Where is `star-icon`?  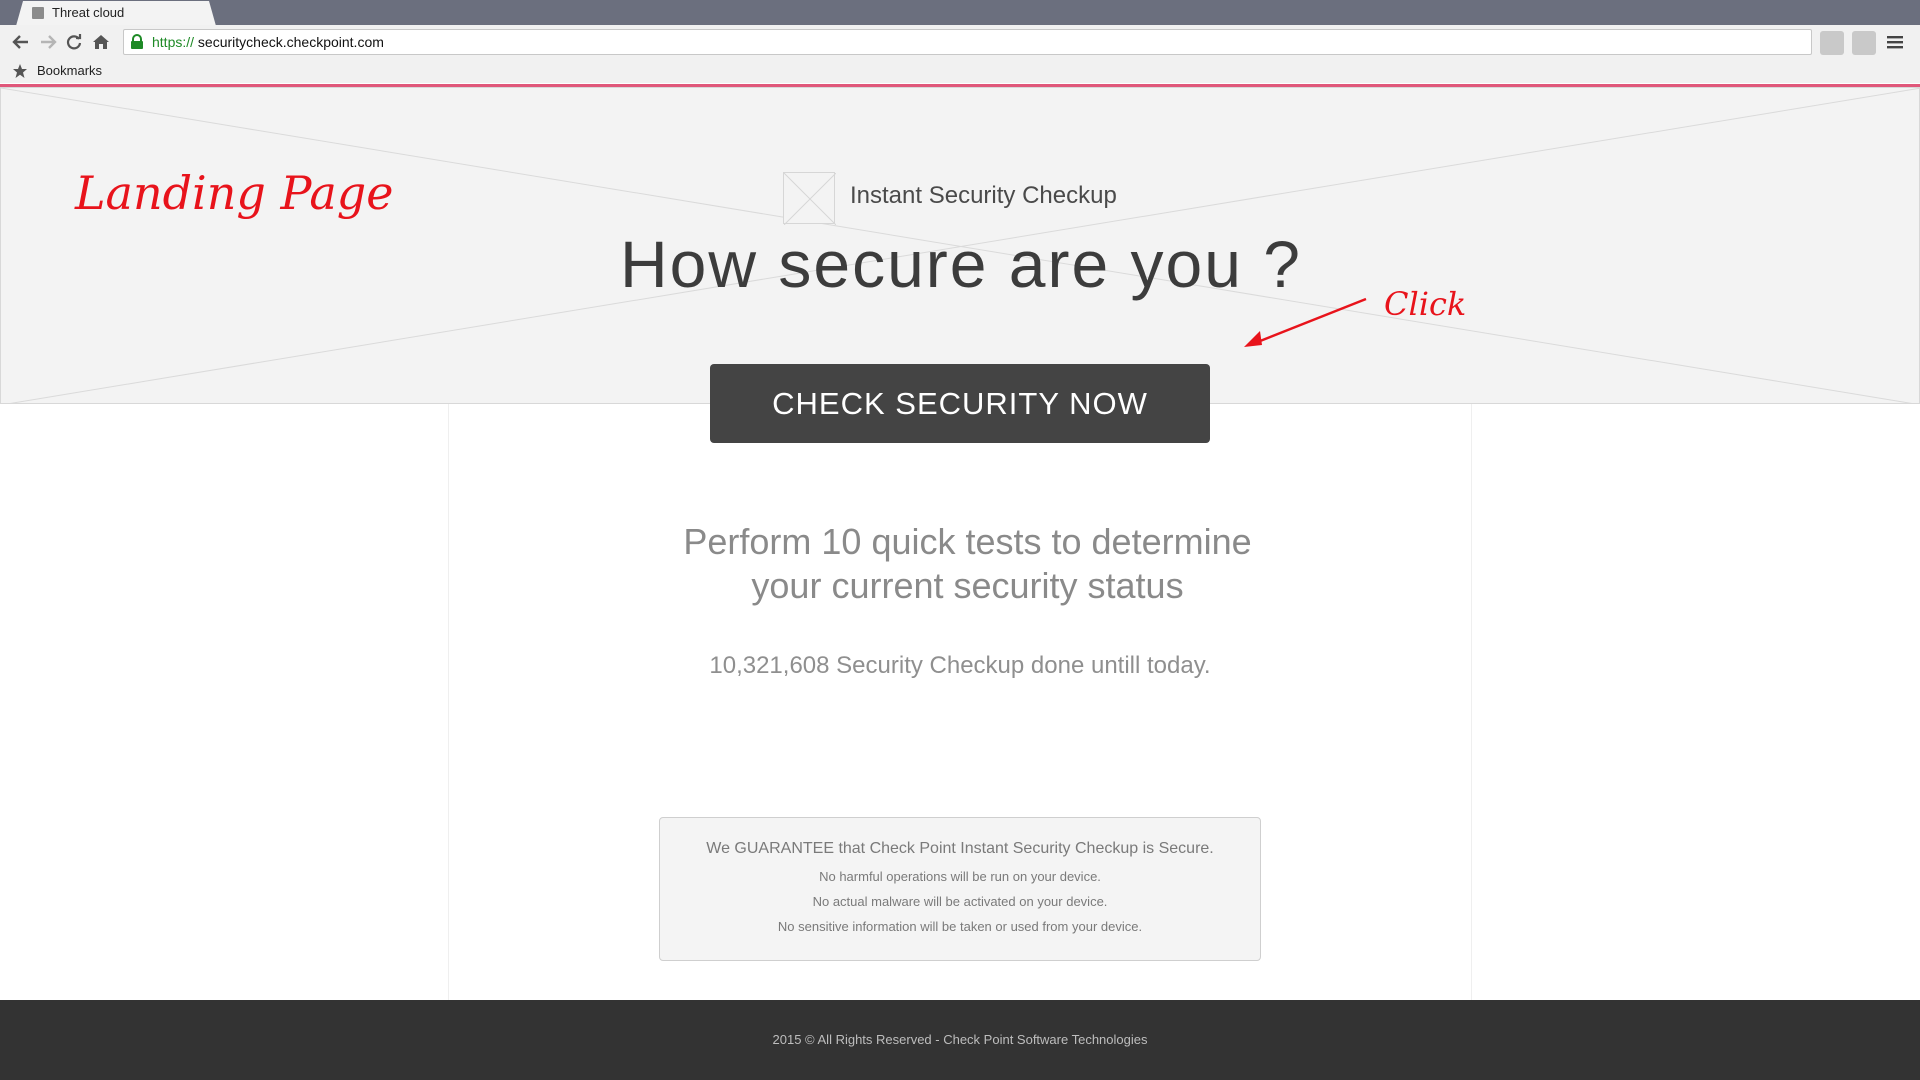 star-icon is located at coordinates (20, 71).